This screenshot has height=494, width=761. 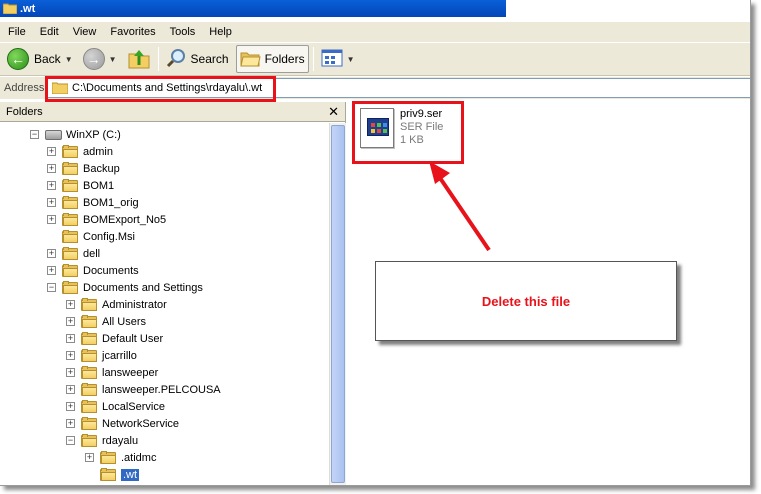 I want to click on back-arrow-icon: ←, so click(x=18, y=59).